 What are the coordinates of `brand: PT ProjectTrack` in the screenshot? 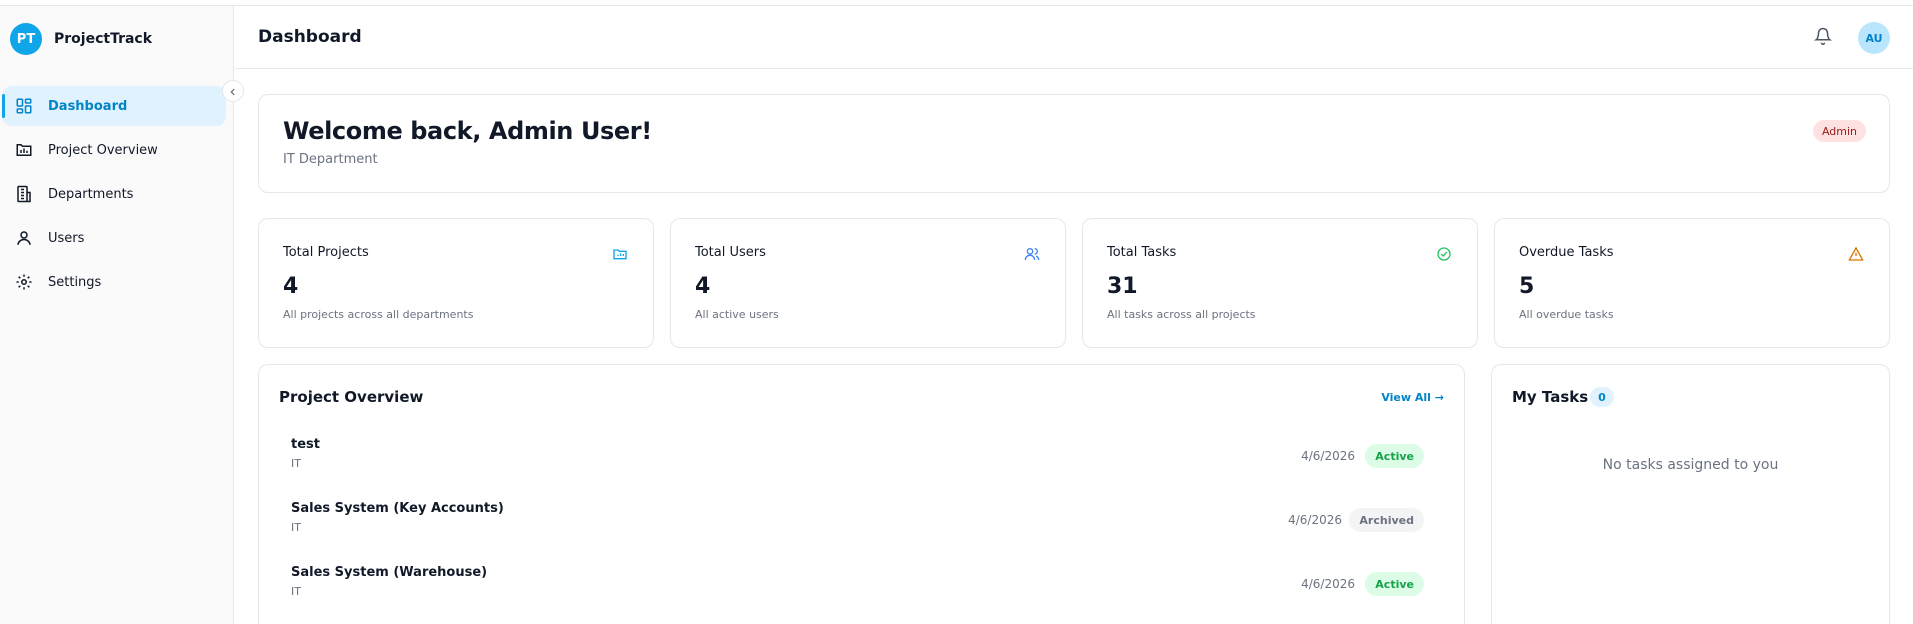 It's located at (81, 39).